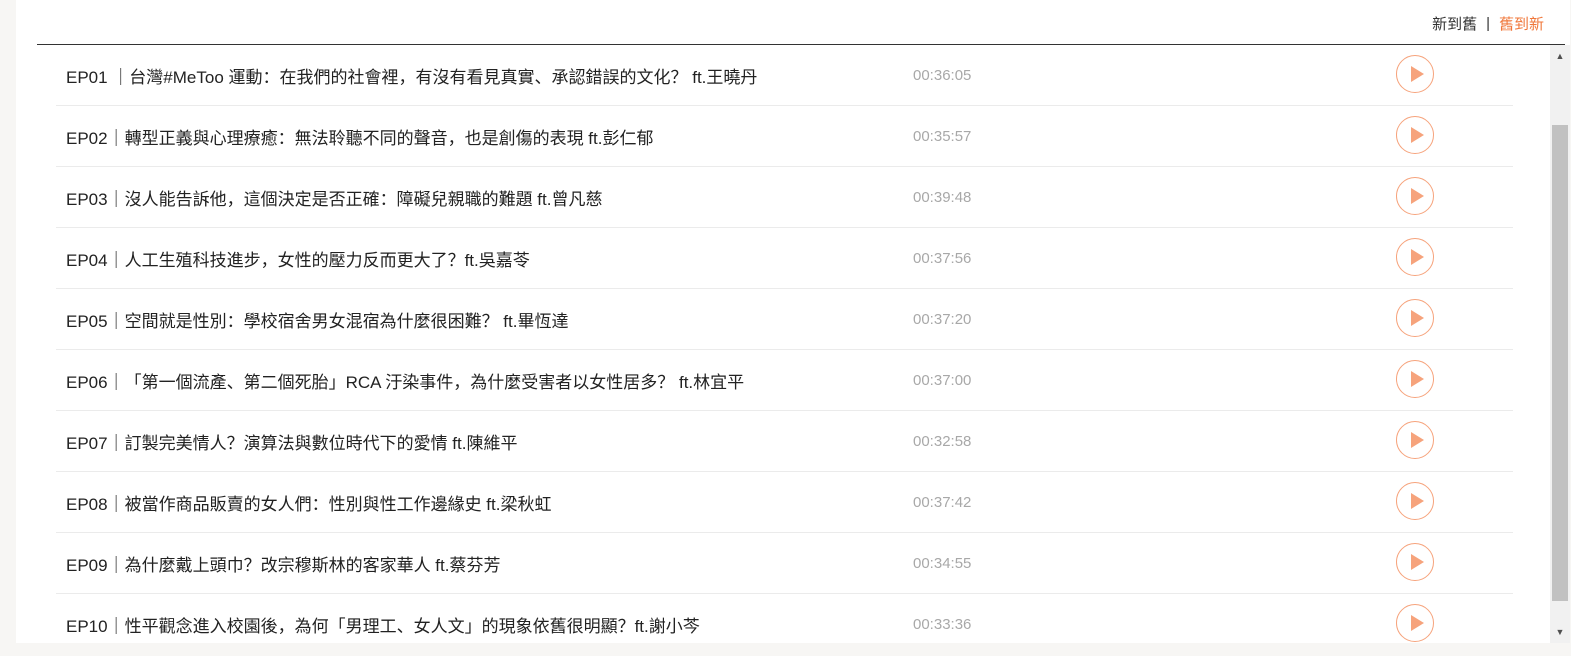  I want to click on episode-title: EP09｜為什麼戴上頭巾？改宗穆斯林的客家華人 ft.蔡芬芳, so click(283, 563).